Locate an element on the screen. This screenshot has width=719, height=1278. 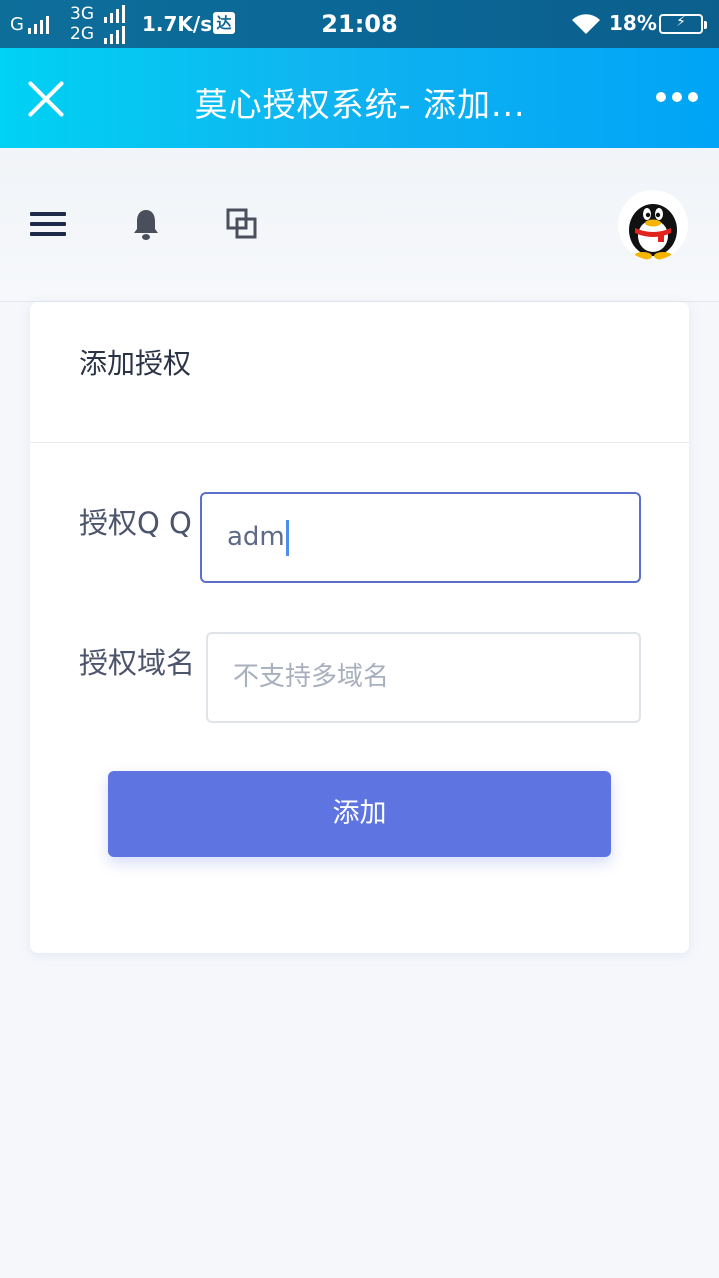
card-title: 添加授权 is located at coordinates (135, 363).